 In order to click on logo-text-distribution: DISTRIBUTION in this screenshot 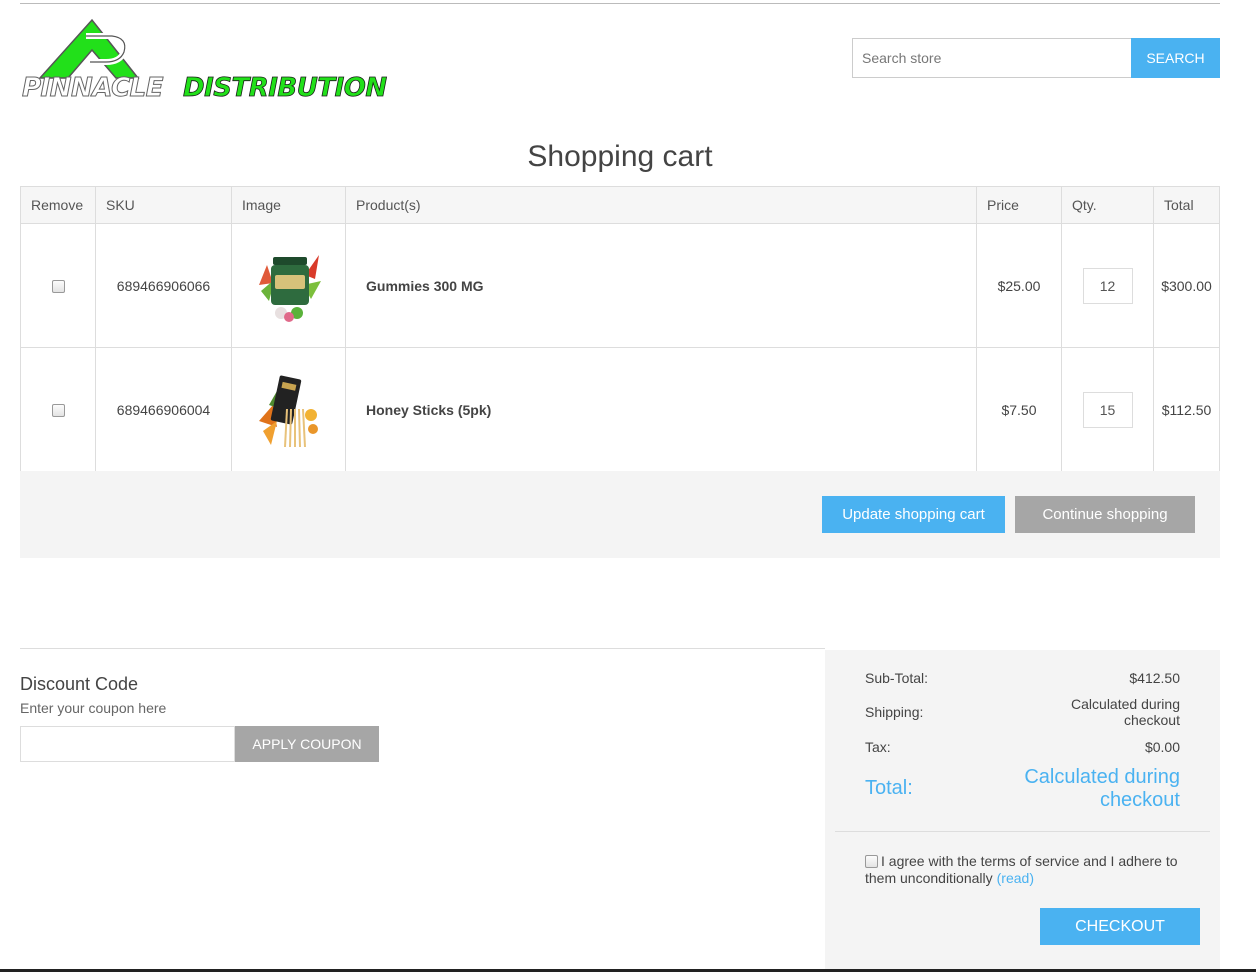, I will do `click(285, 86)`.